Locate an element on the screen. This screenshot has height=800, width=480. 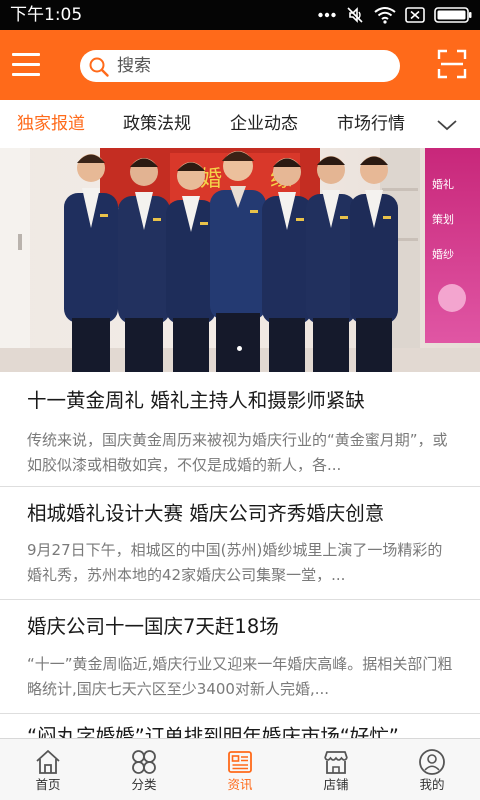
search-icon is located at coordinates (99, 67).